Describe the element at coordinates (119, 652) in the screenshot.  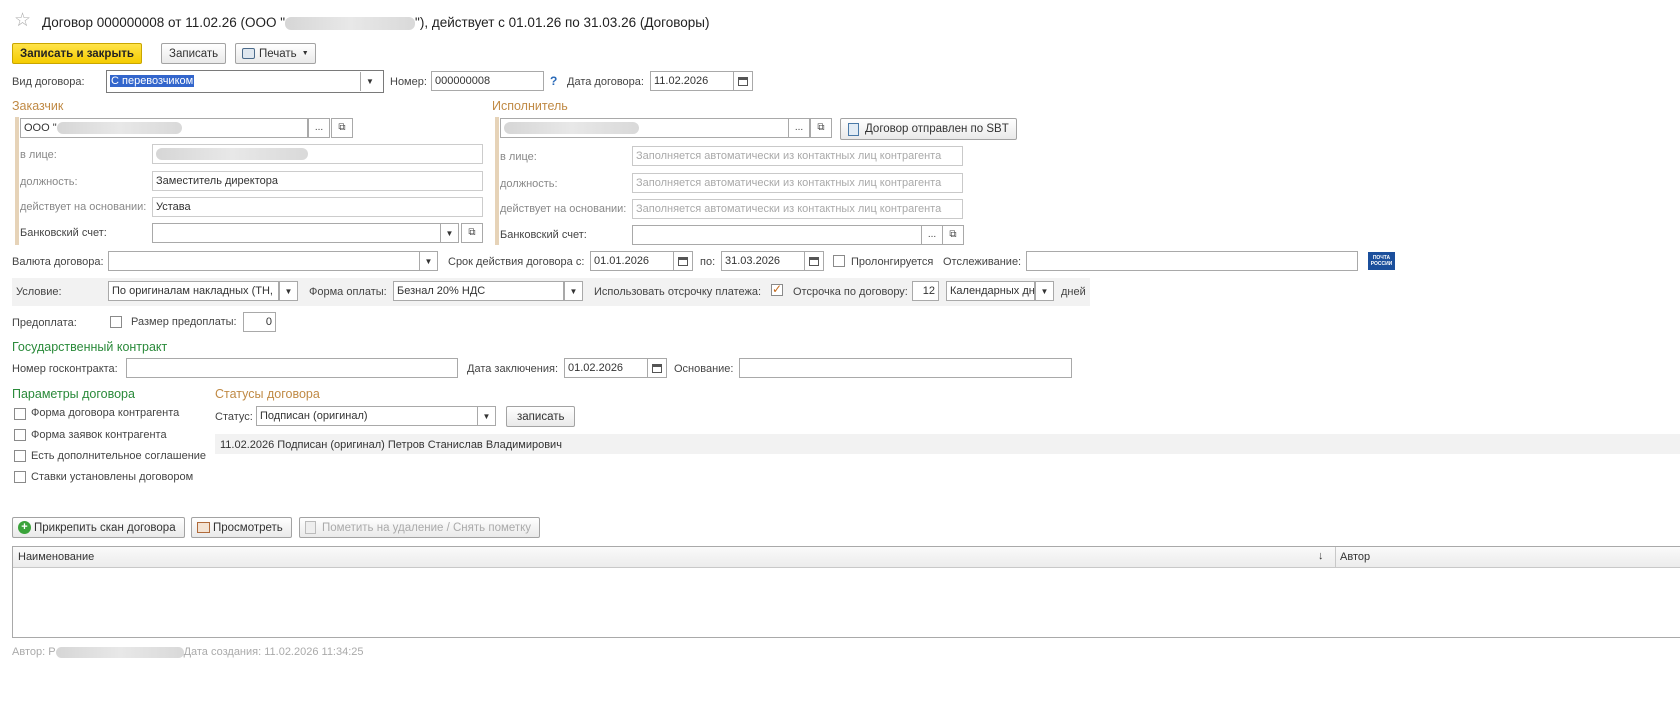
I see `redacted-author-name` at that location.